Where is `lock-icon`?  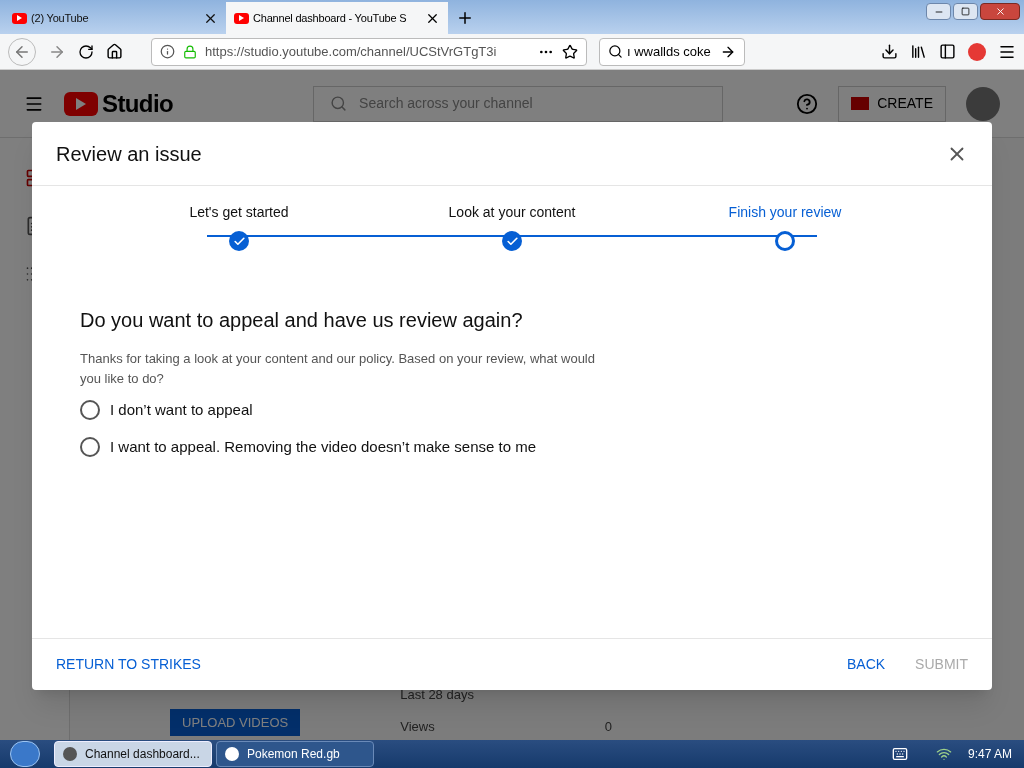 lock-icon is located at coordinates (190, 51).